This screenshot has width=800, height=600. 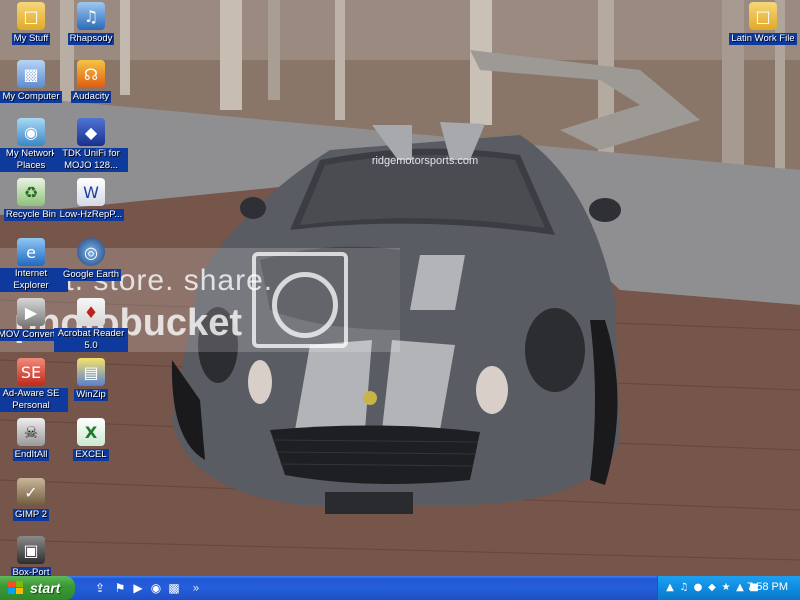 I want to click on winzip-icon: ▤, so click(x=91, y=372).